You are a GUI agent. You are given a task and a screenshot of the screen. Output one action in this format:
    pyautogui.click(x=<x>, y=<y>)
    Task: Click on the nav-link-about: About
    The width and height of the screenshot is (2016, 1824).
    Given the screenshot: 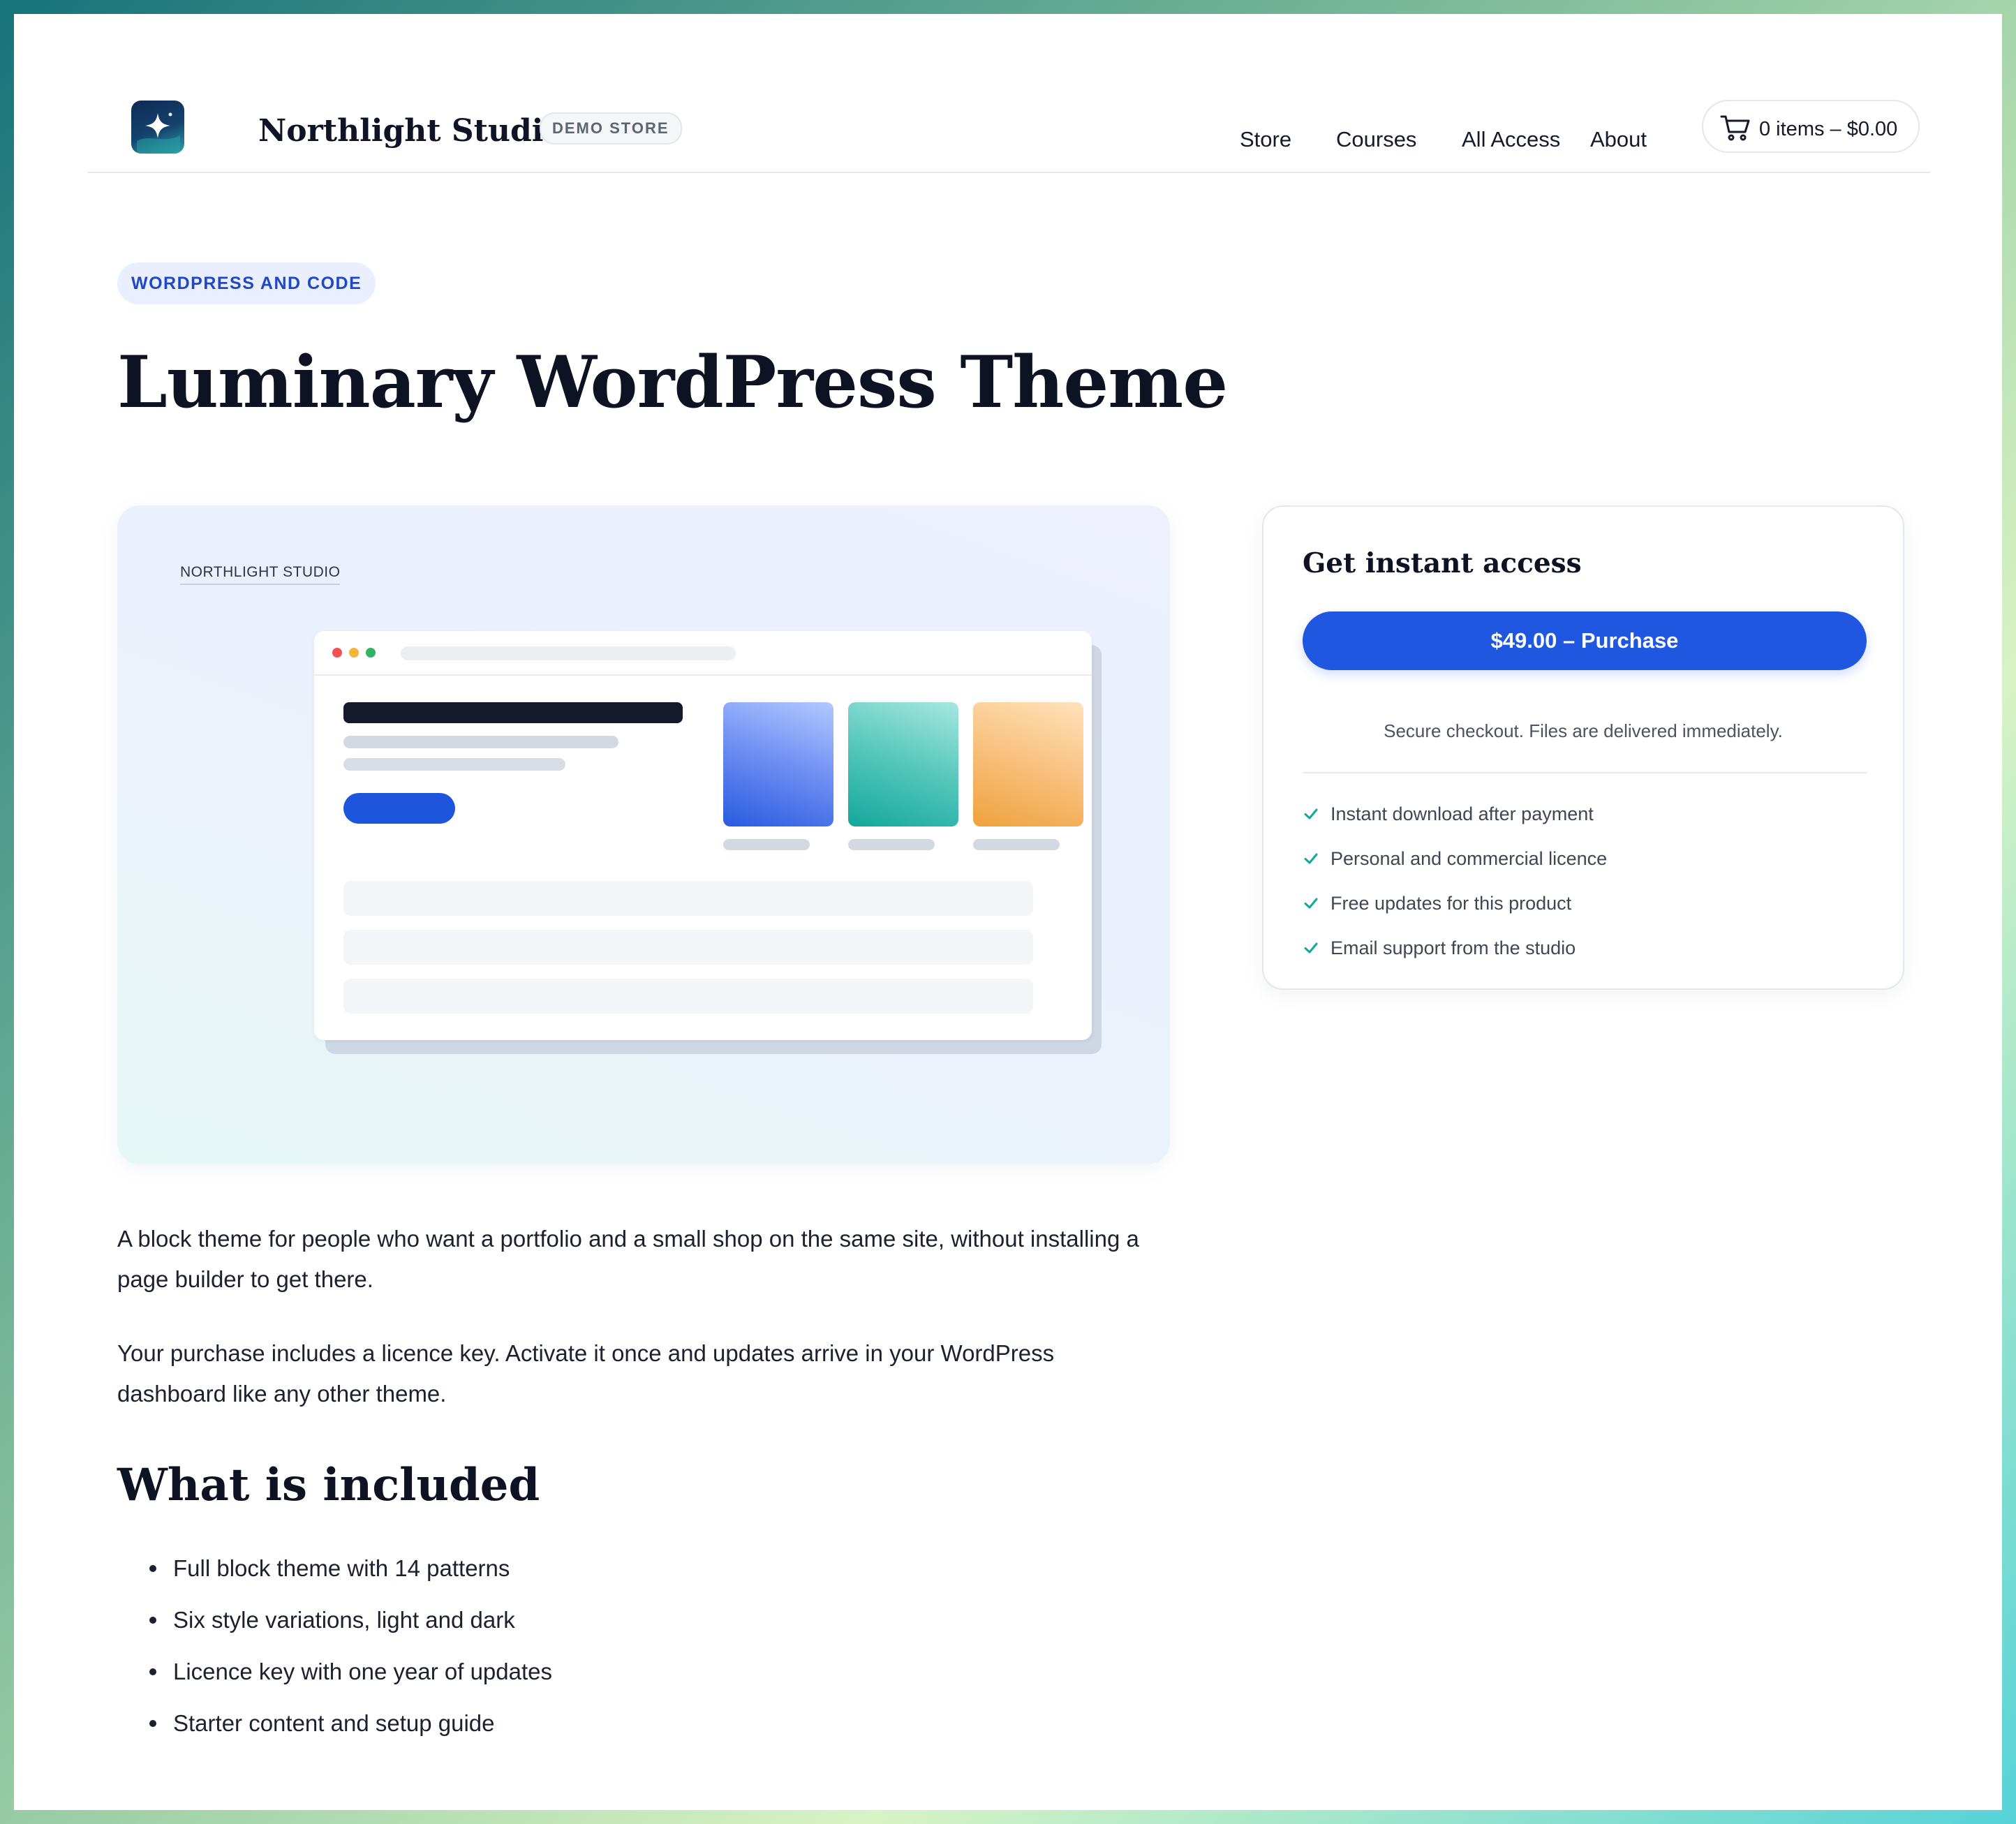 What is the action you would take?
    pyautogui.click(x=1618, y=139)
    